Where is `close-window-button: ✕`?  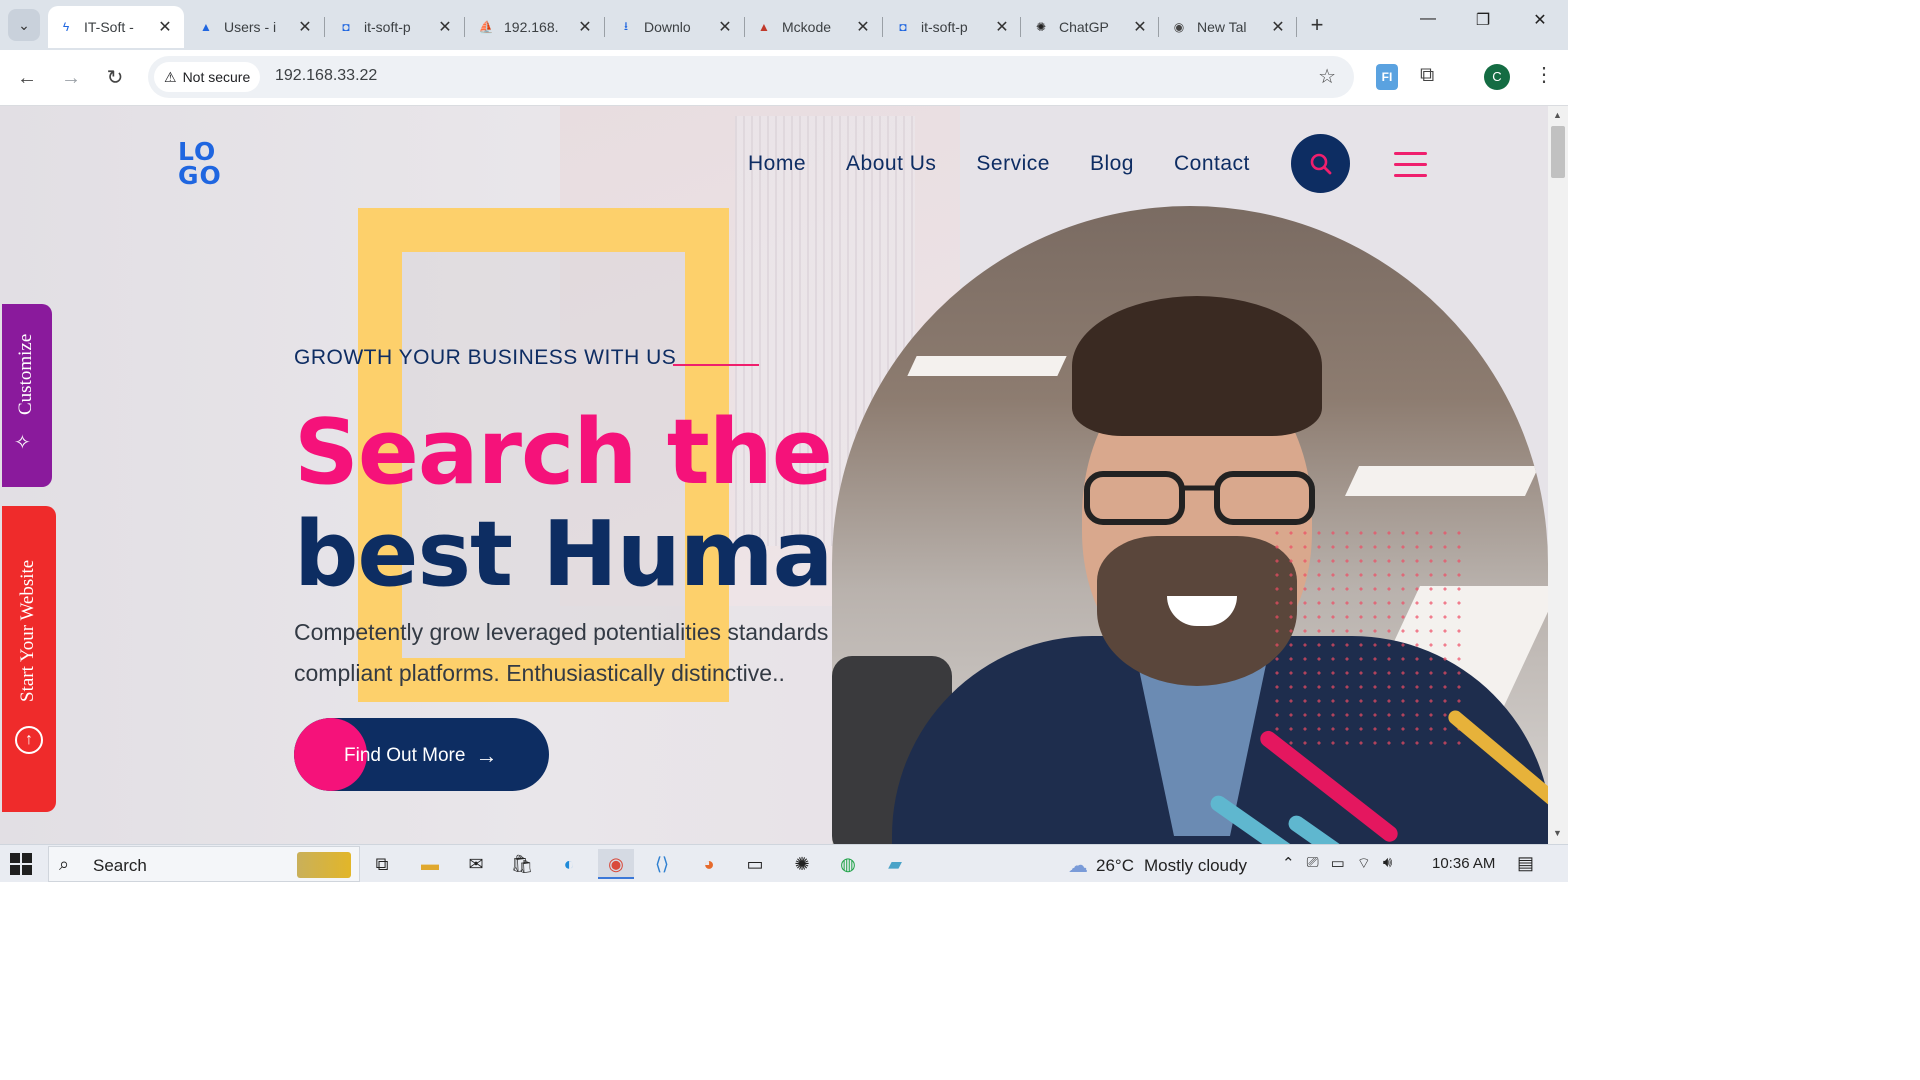 close-window-button: ✕ is located at coordinates (1540, 25).